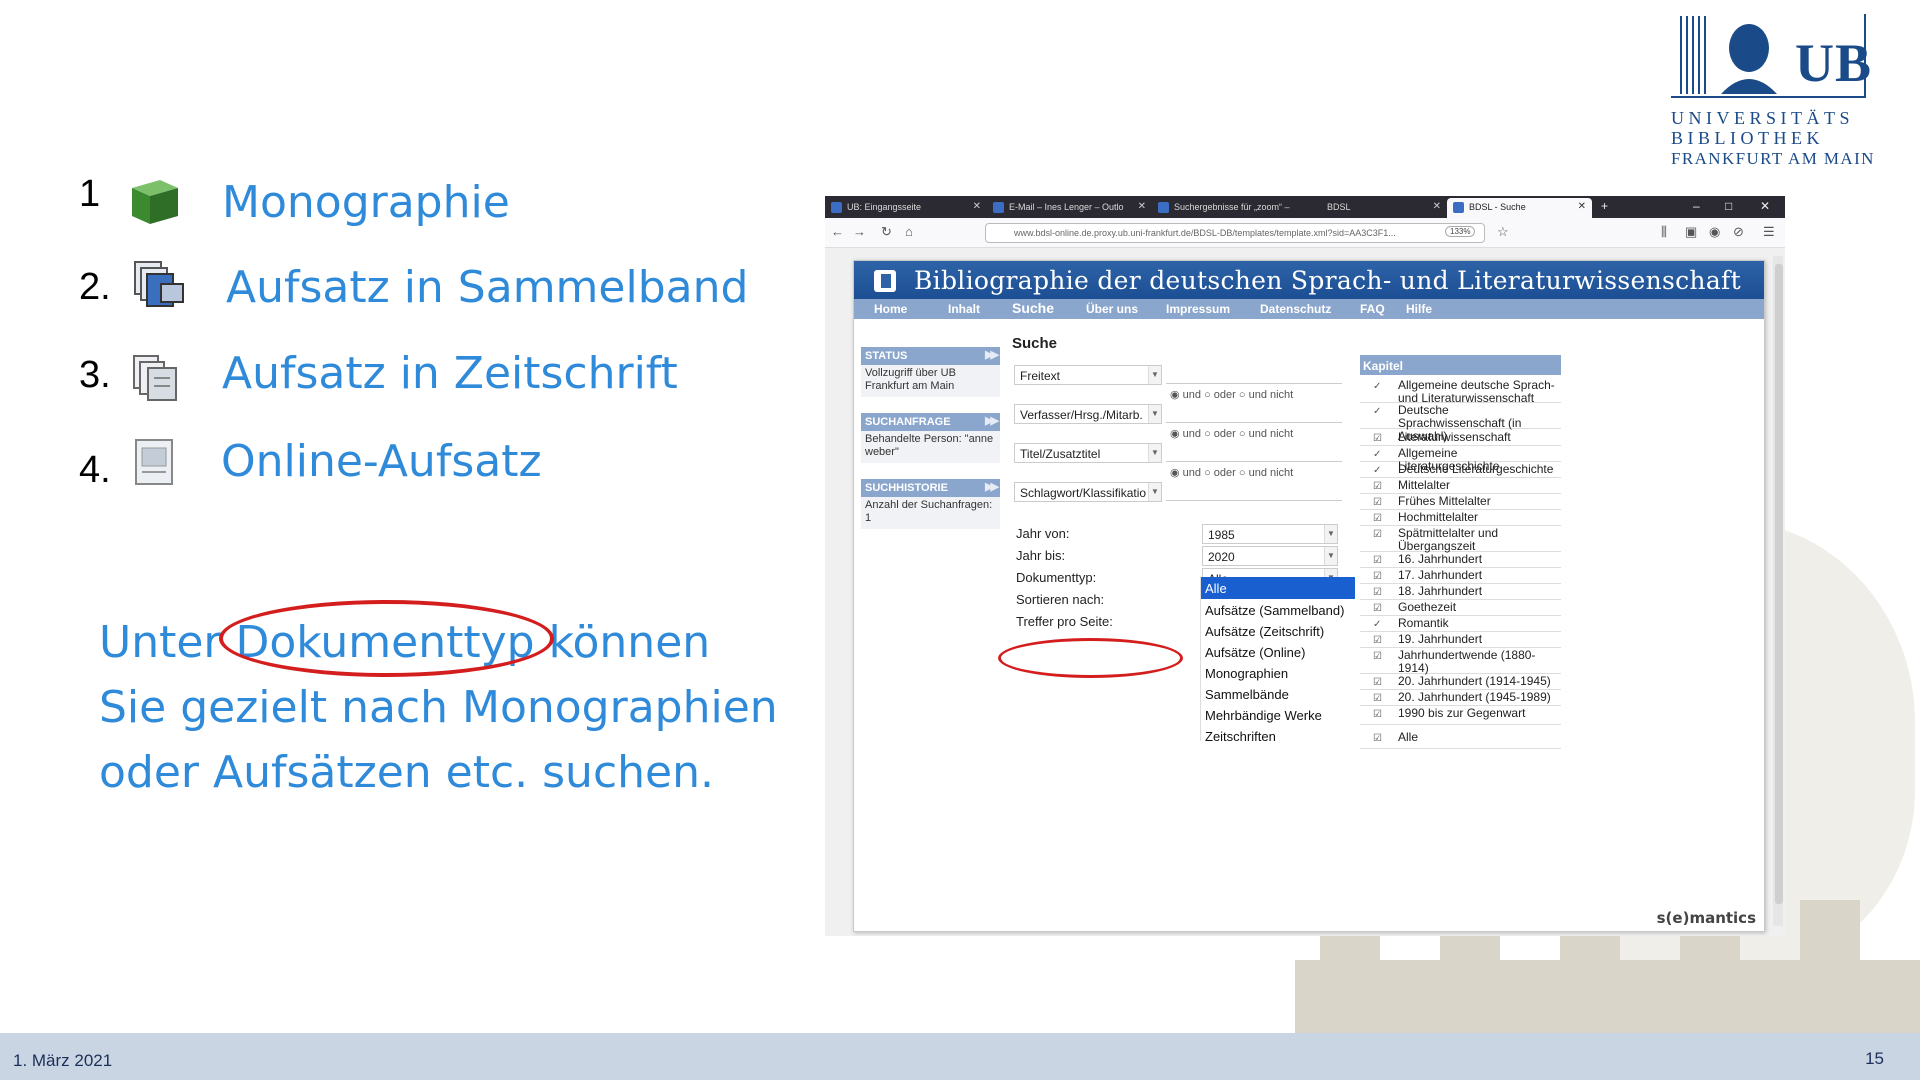 This screenshot has width=1920, height=1080. I want to click on kapitel-item: ☑ 18. Jahrhundert, so click(1460, 592).